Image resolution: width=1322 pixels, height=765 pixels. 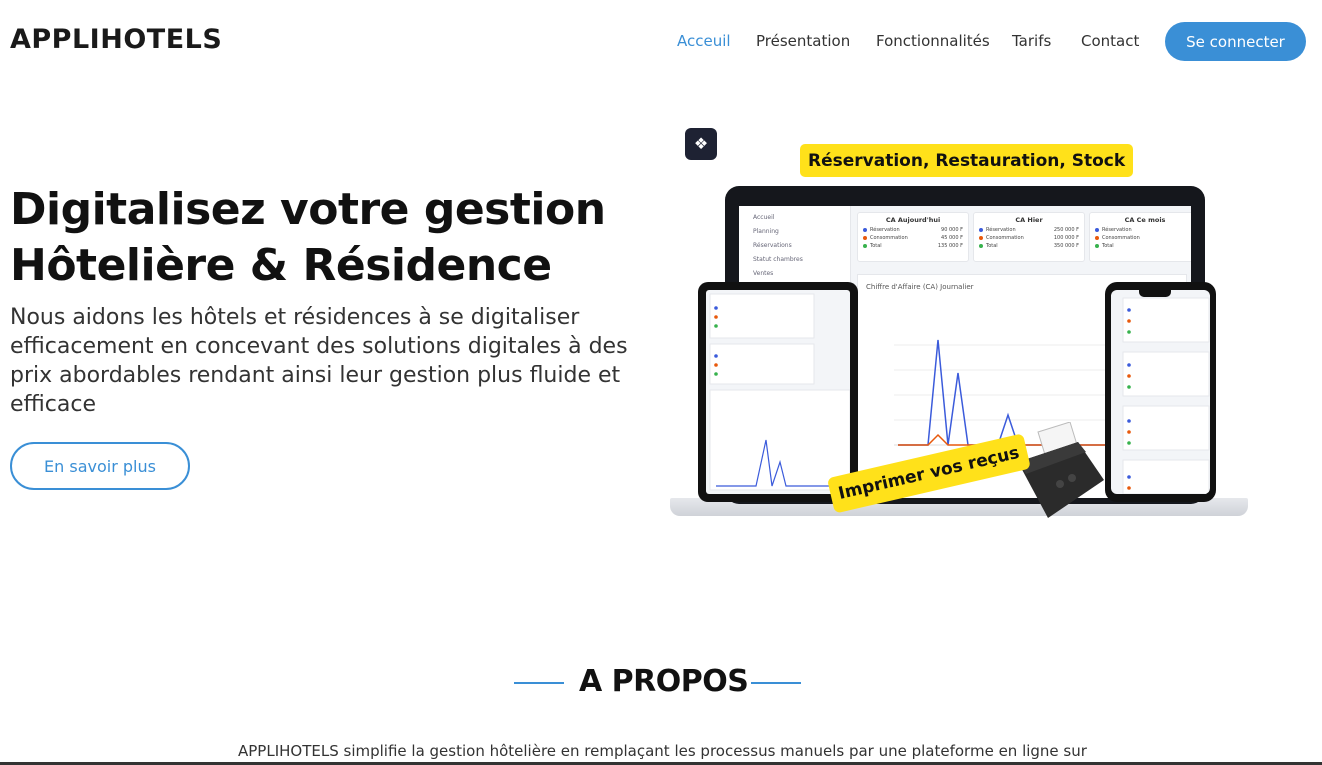 I want to click on hero-title-line2: Hôtelière & Résidence, so click(x=281, y=265).